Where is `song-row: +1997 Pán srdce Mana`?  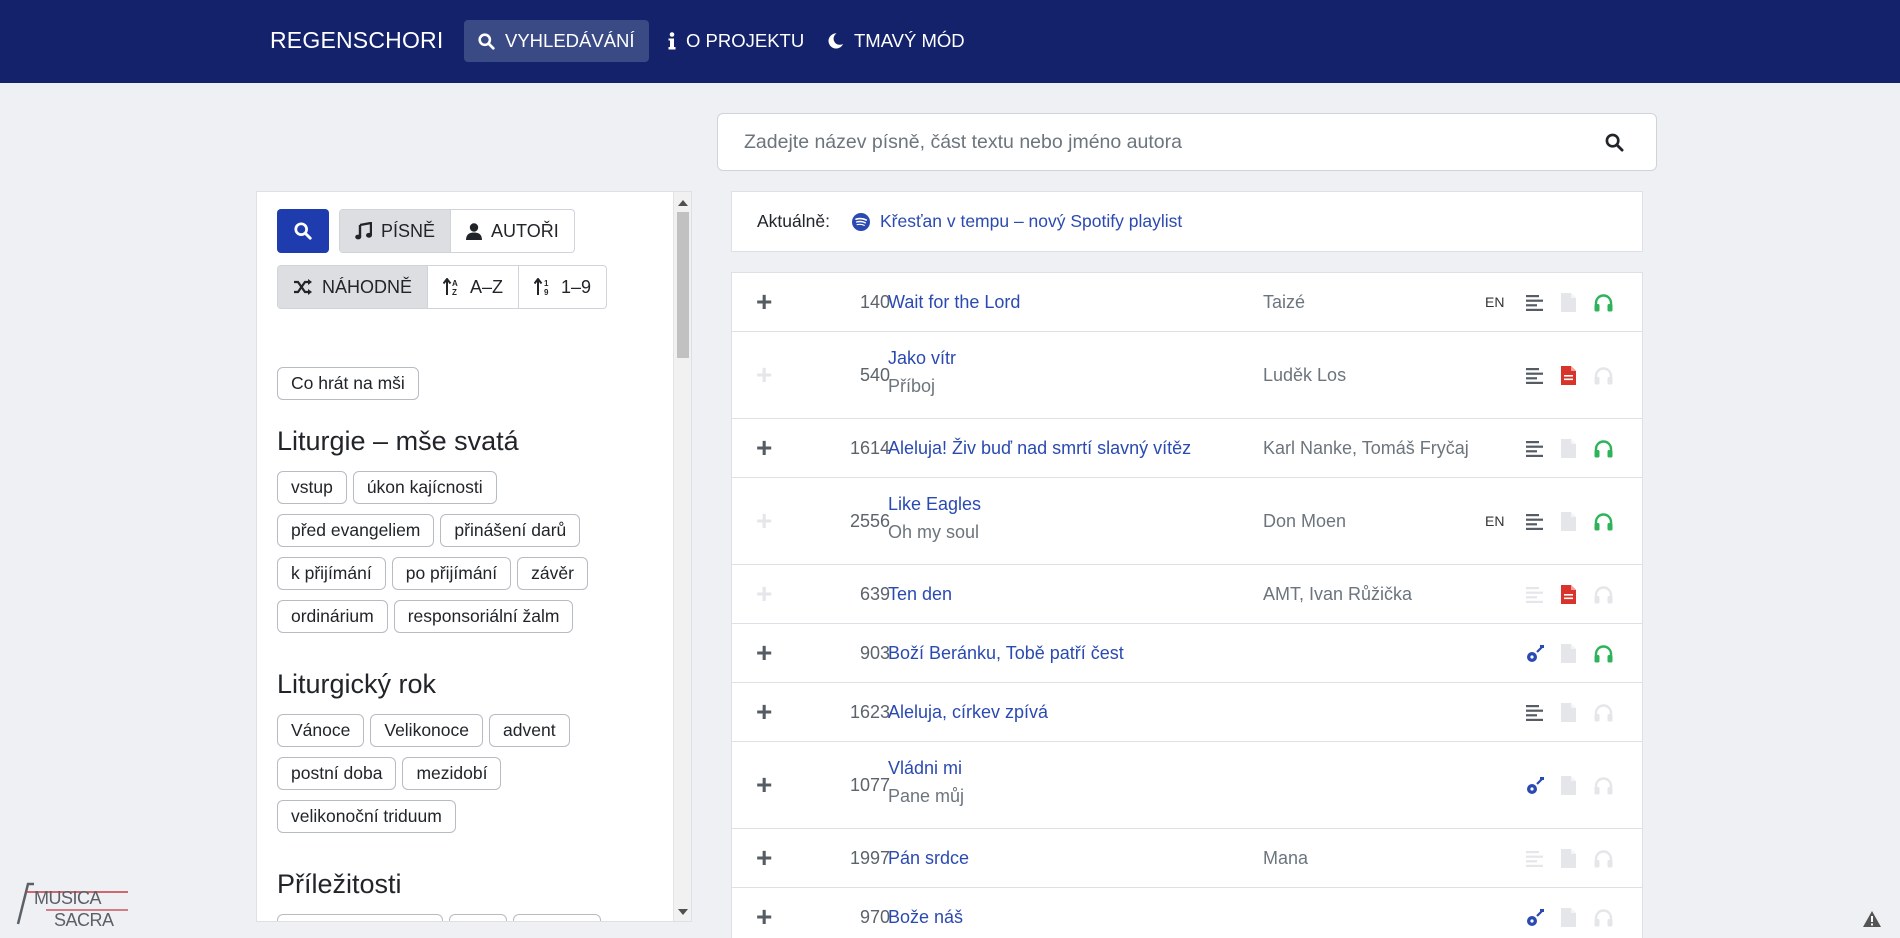
song-row: +1997 Pán srdce Mana is located at coordinates (1187, 858).